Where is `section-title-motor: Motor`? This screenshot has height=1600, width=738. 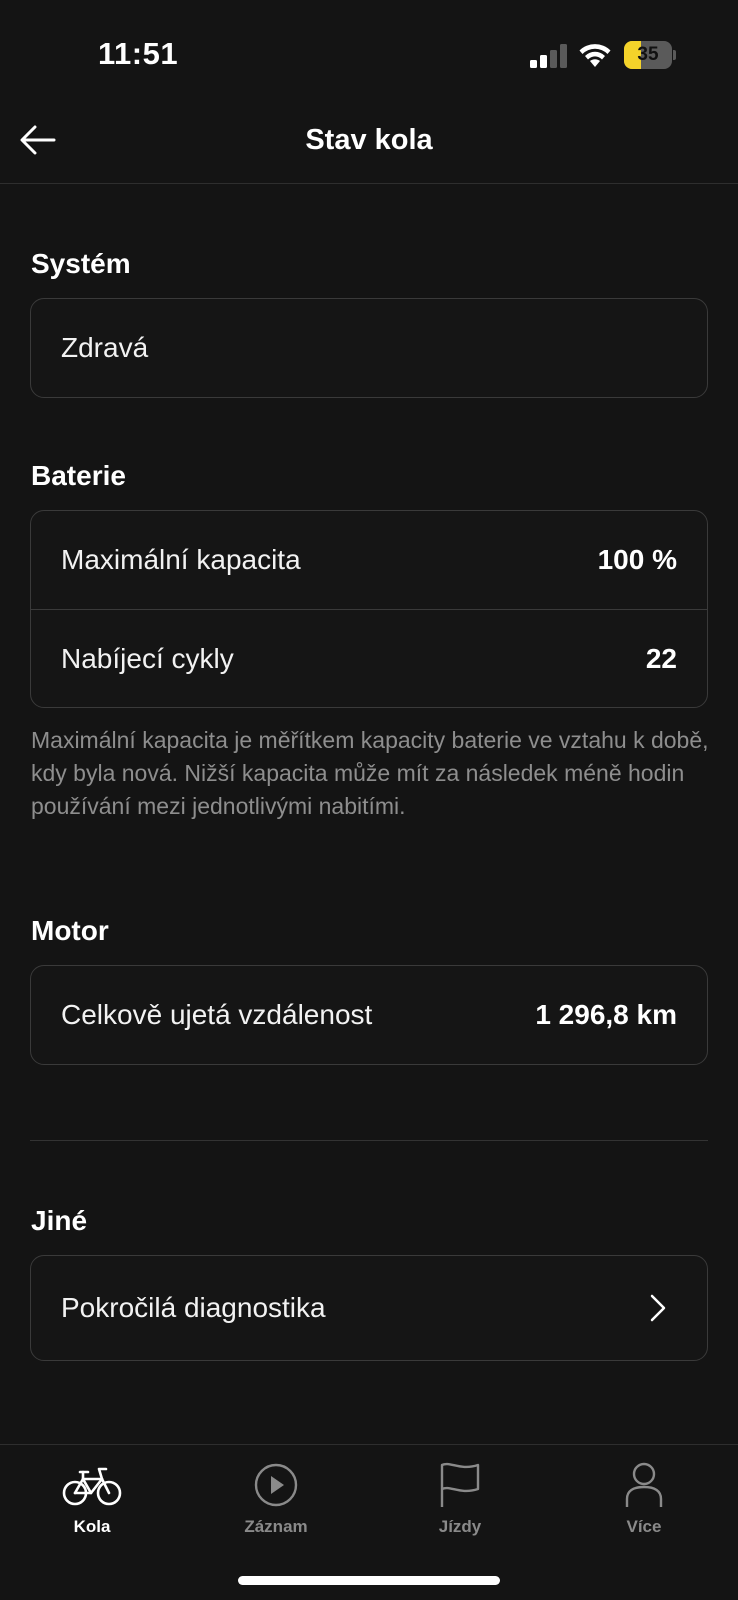 section-title-motor: Motor is located at coordinates (70, 930).